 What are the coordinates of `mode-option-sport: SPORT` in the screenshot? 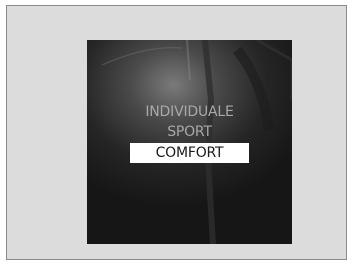 It's located at (189, 132).